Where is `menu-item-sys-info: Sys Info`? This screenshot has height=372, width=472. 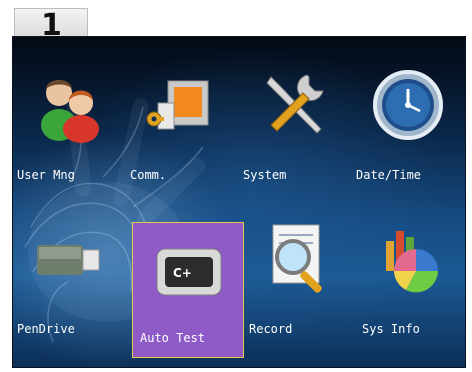 menu-item-sys-info: Sys Info is located at coordinates (411, 281).